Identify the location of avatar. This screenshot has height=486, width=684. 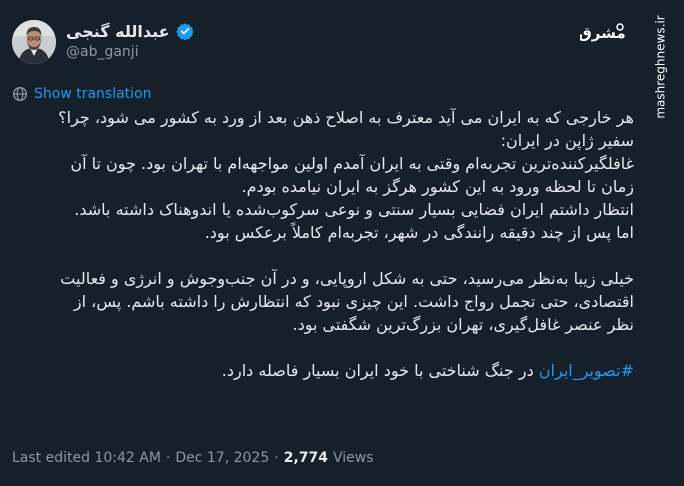
(34, 42).